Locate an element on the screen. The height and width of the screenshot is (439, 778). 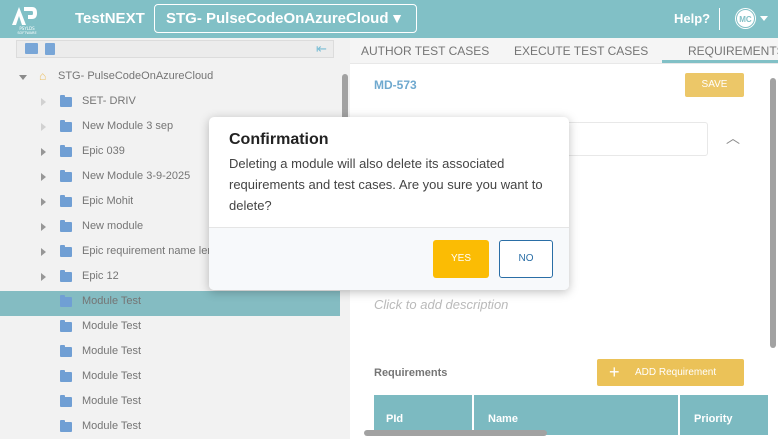
no-button: NO is located at coordinates (526, 259).